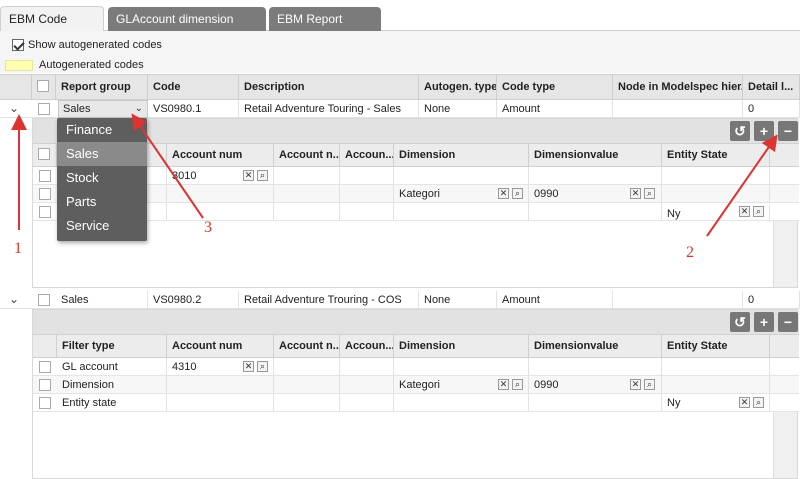  What do you see at coordinates (690, 252) in the screenshot?
I see `annotation-number-2: 2` at bounding box center [690, 252].